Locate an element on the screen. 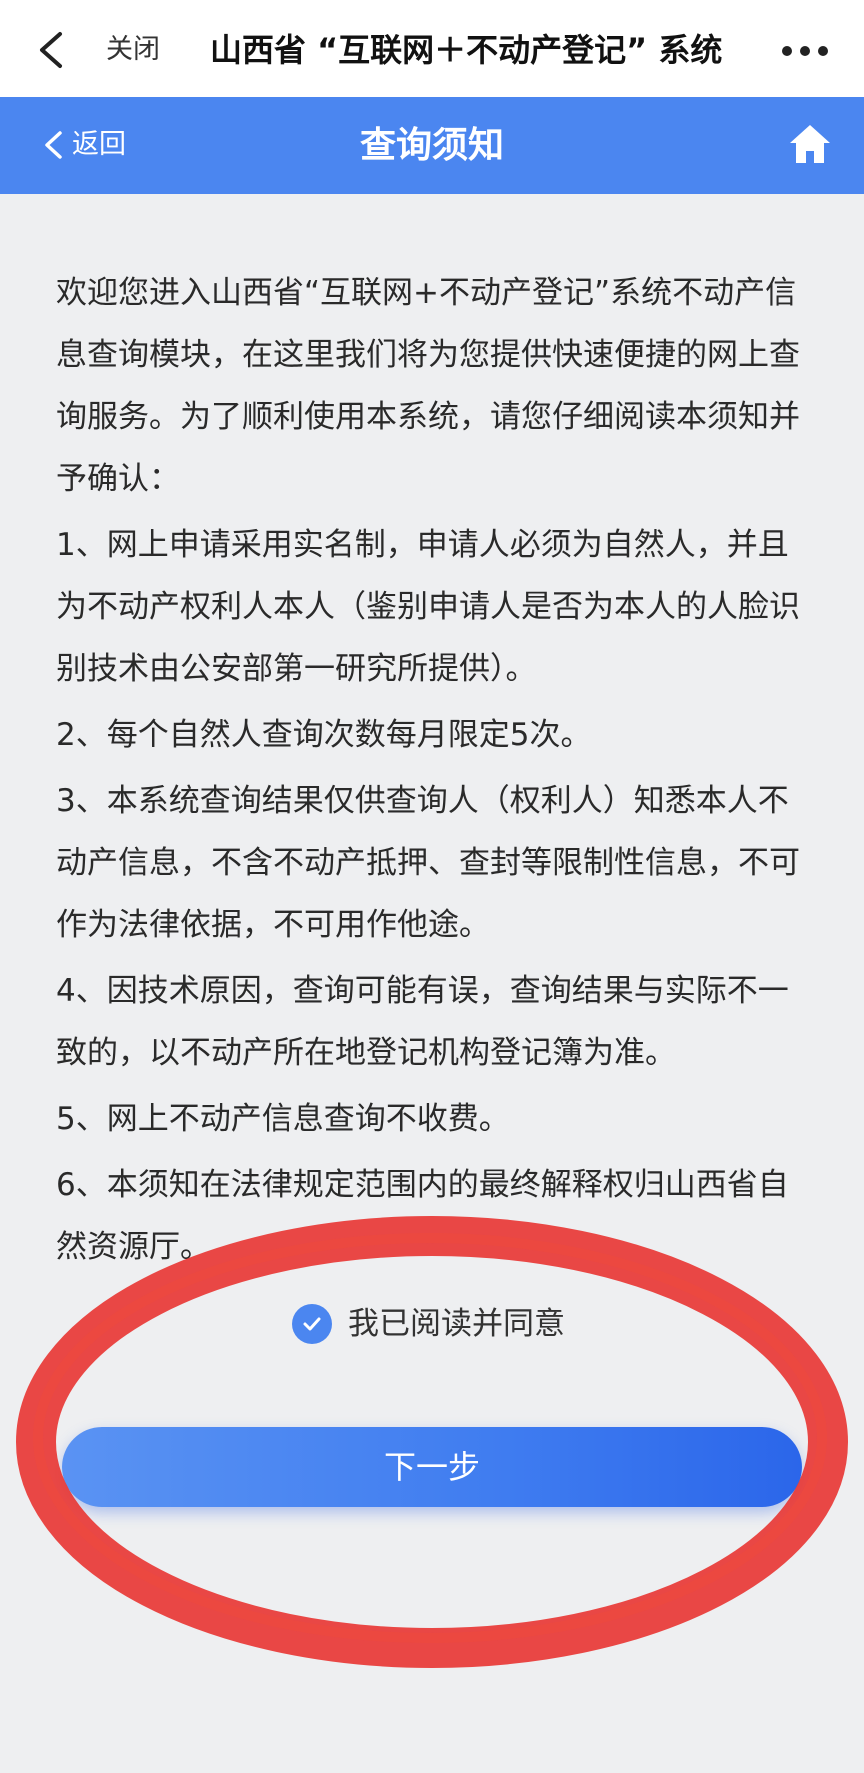 The height and width of the screenshot is (1773, 864). agree-label: 我已阅读并同意 is located at coordinates (456, 1324).